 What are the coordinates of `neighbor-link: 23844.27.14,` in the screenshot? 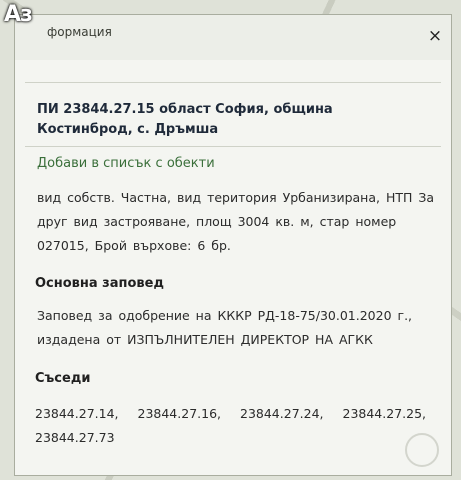 It's located at (77, 414).